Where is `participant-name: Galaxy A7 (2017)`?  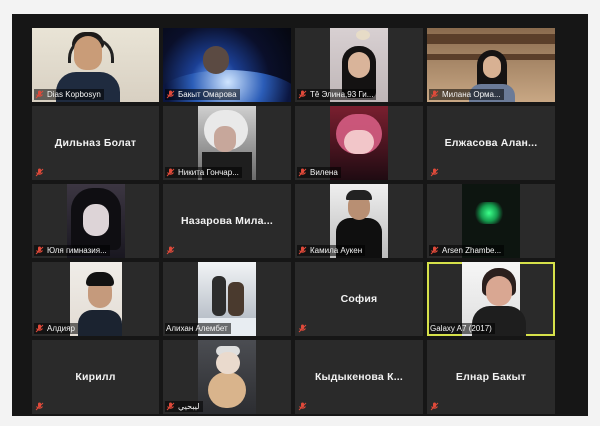
participant-name: Galaxy A7 (2017) is located at coordinates (461, 328).